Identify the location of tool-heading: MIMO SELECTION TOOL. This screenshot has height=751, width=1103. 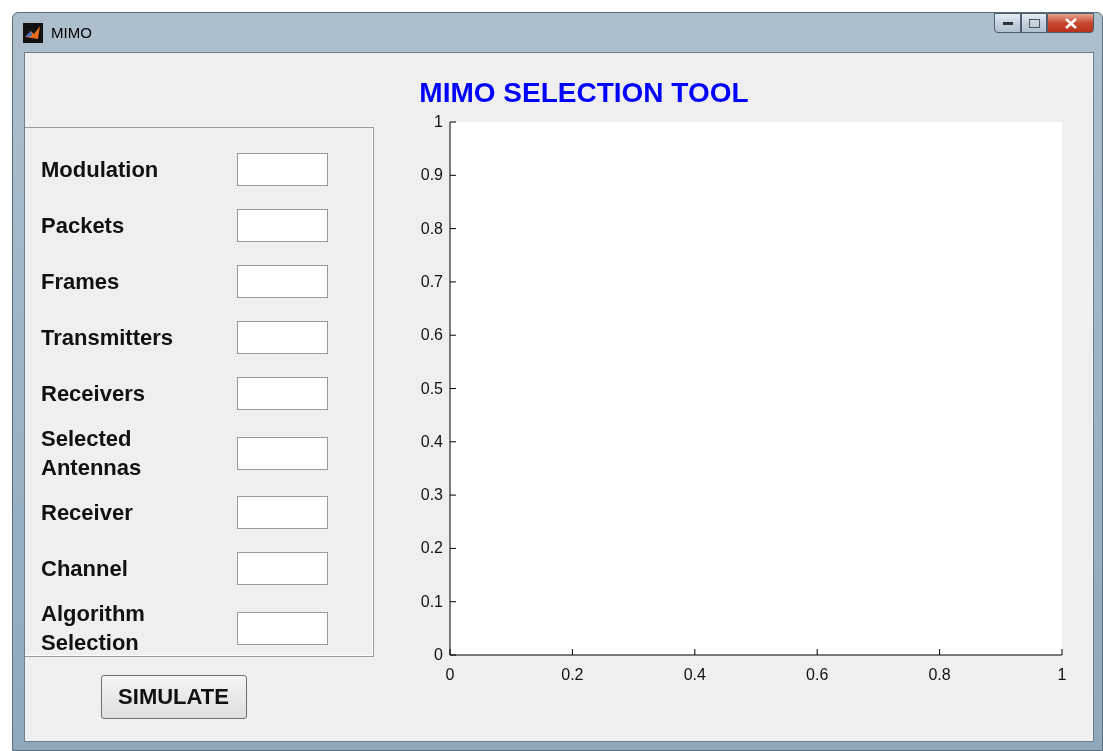
(584, 93).